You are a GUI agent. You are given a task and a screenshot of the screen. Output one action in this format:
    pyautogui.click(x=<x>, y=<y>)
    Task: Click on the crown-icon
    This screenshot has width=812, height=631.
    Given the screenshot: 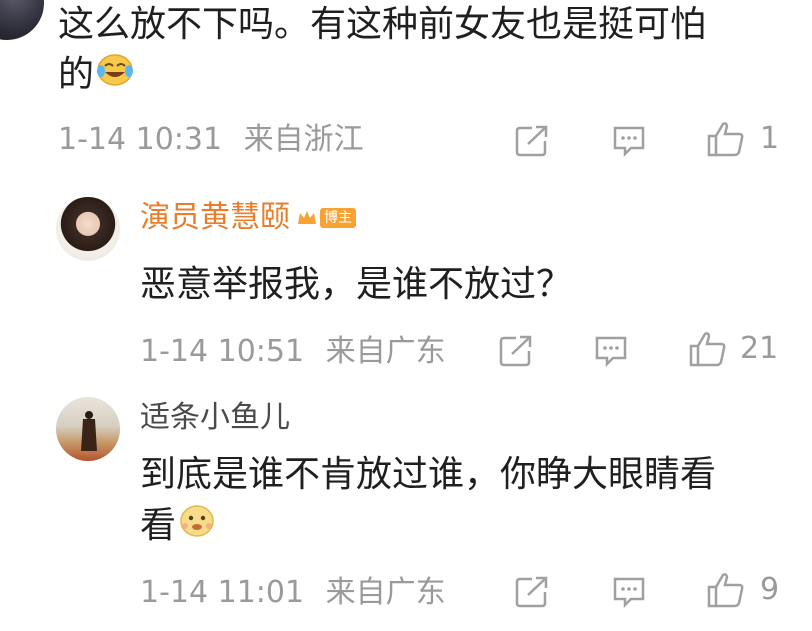 What is the action you would take?
    pyautogui.click(x=307, y=217)
    